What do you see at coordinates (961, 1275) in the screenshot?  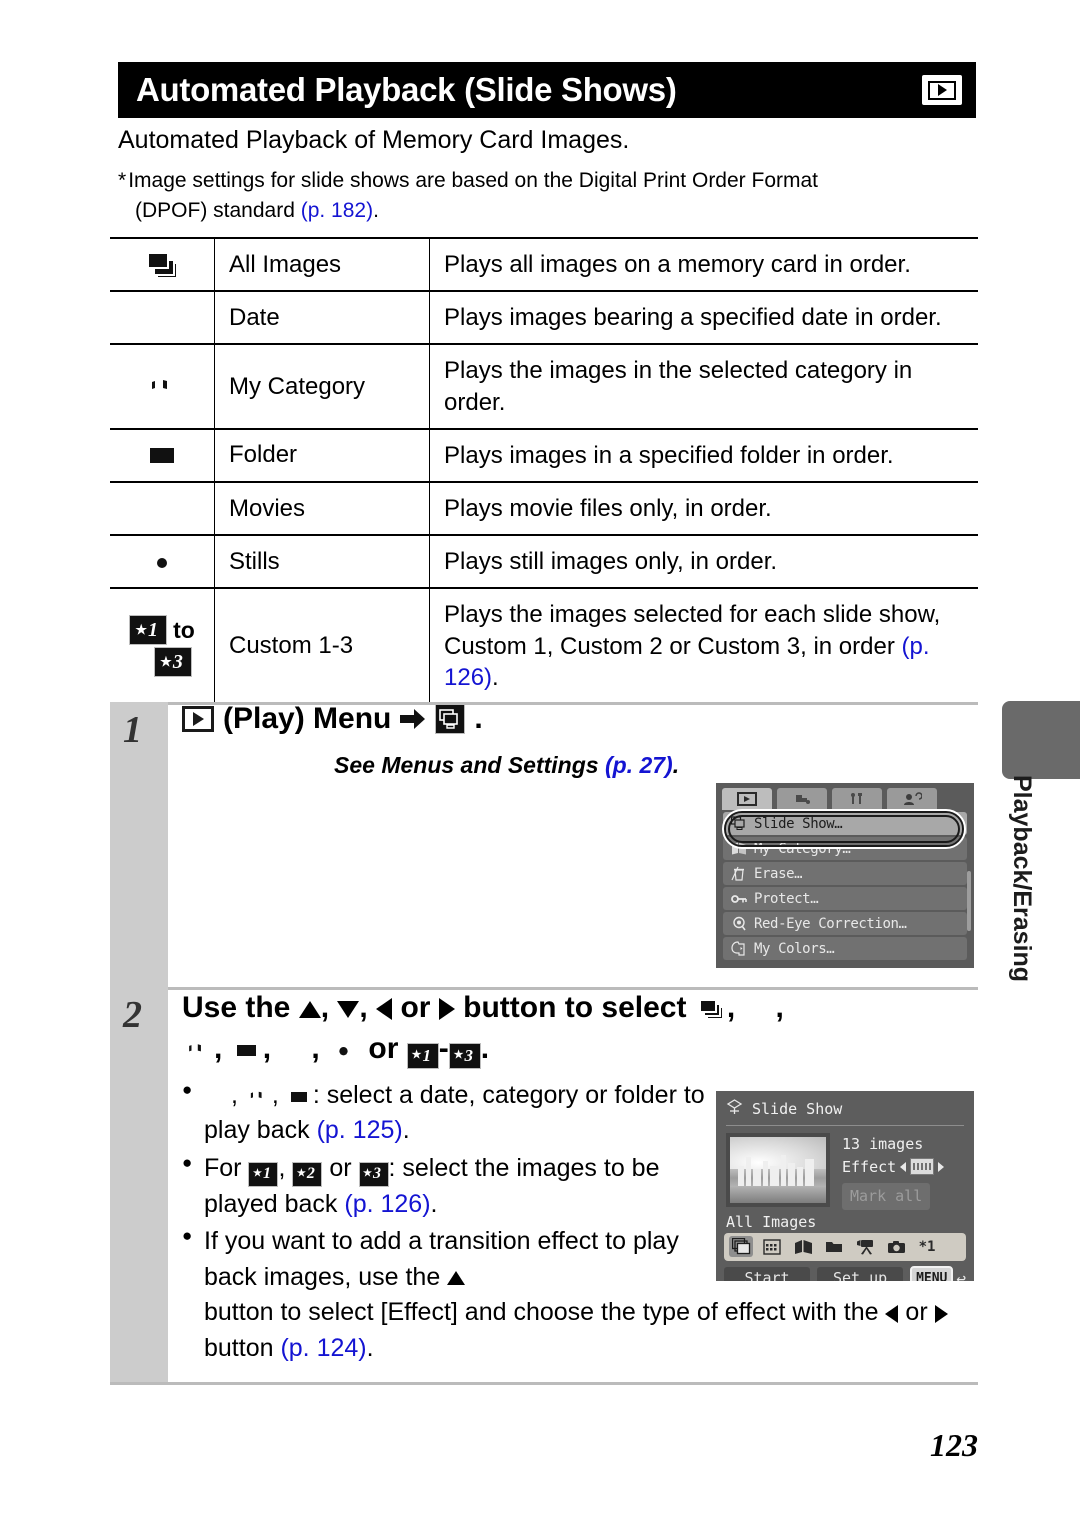 I see `return-arrow-icon: ↩` at bounding box center [961, 1275].